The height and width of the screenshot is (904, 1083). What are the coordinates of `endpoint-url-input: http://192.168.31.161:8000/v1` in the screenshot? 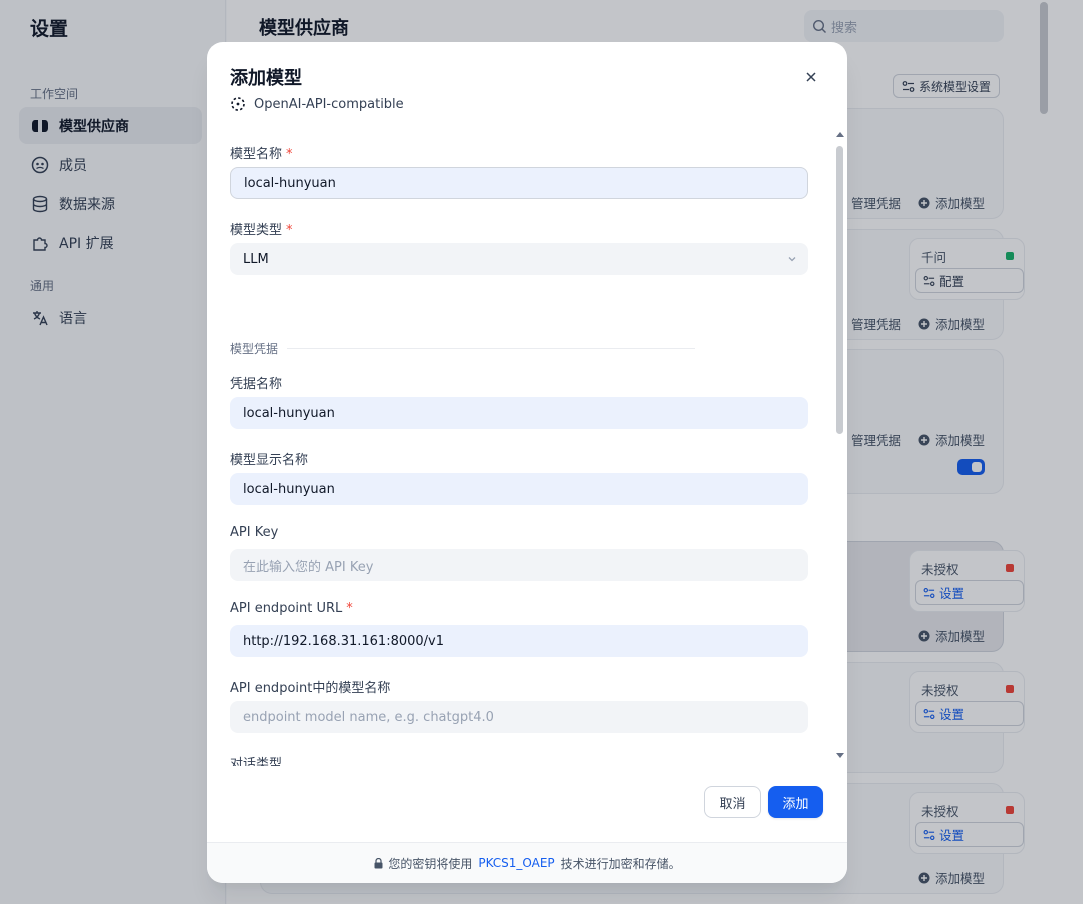 It's located at (519, 641).